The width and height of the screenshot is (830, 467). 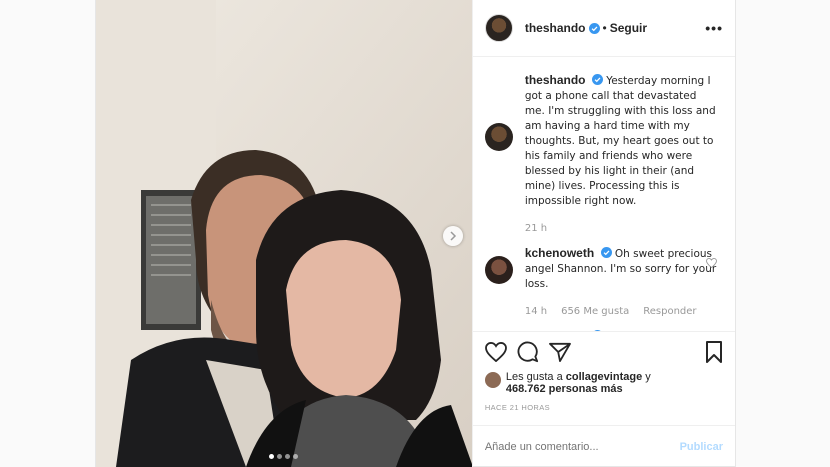 I want to click on follow-button: Seguir, so click(x=628, y=28).